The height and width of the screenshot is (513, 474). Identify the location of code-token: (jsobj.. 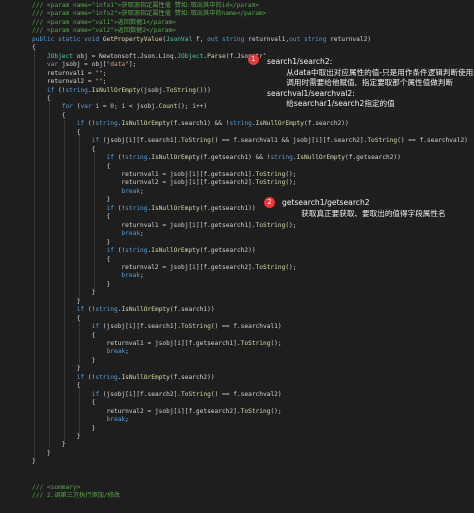
(153, 90).